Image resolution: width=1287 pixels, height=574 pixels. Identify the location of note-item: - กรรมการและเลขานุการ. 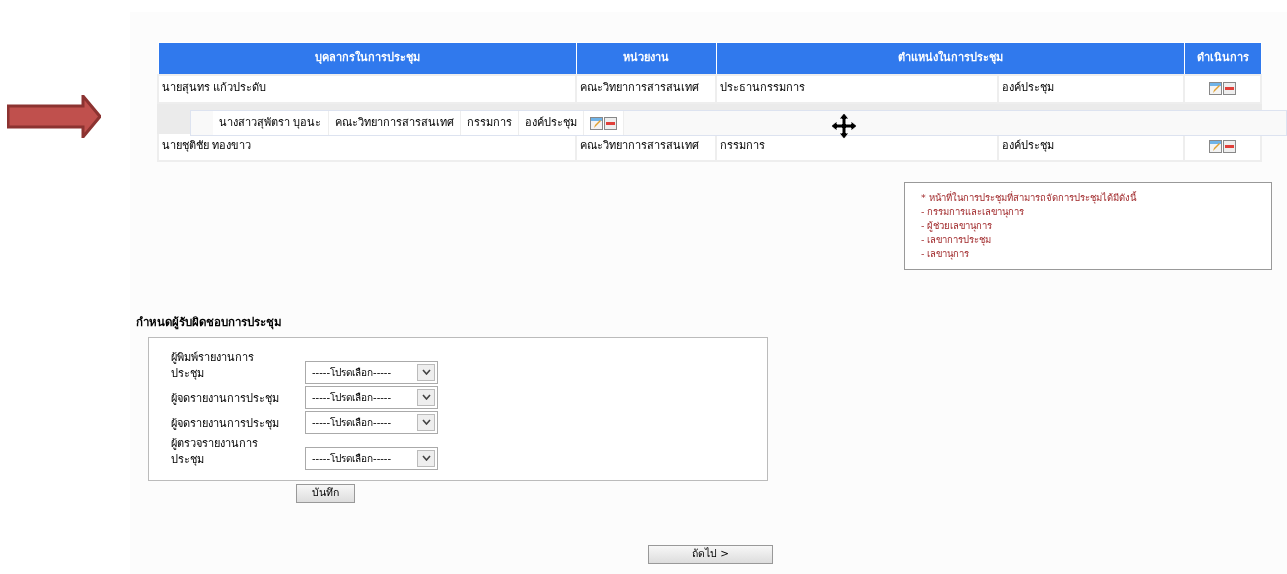
(973, 211).